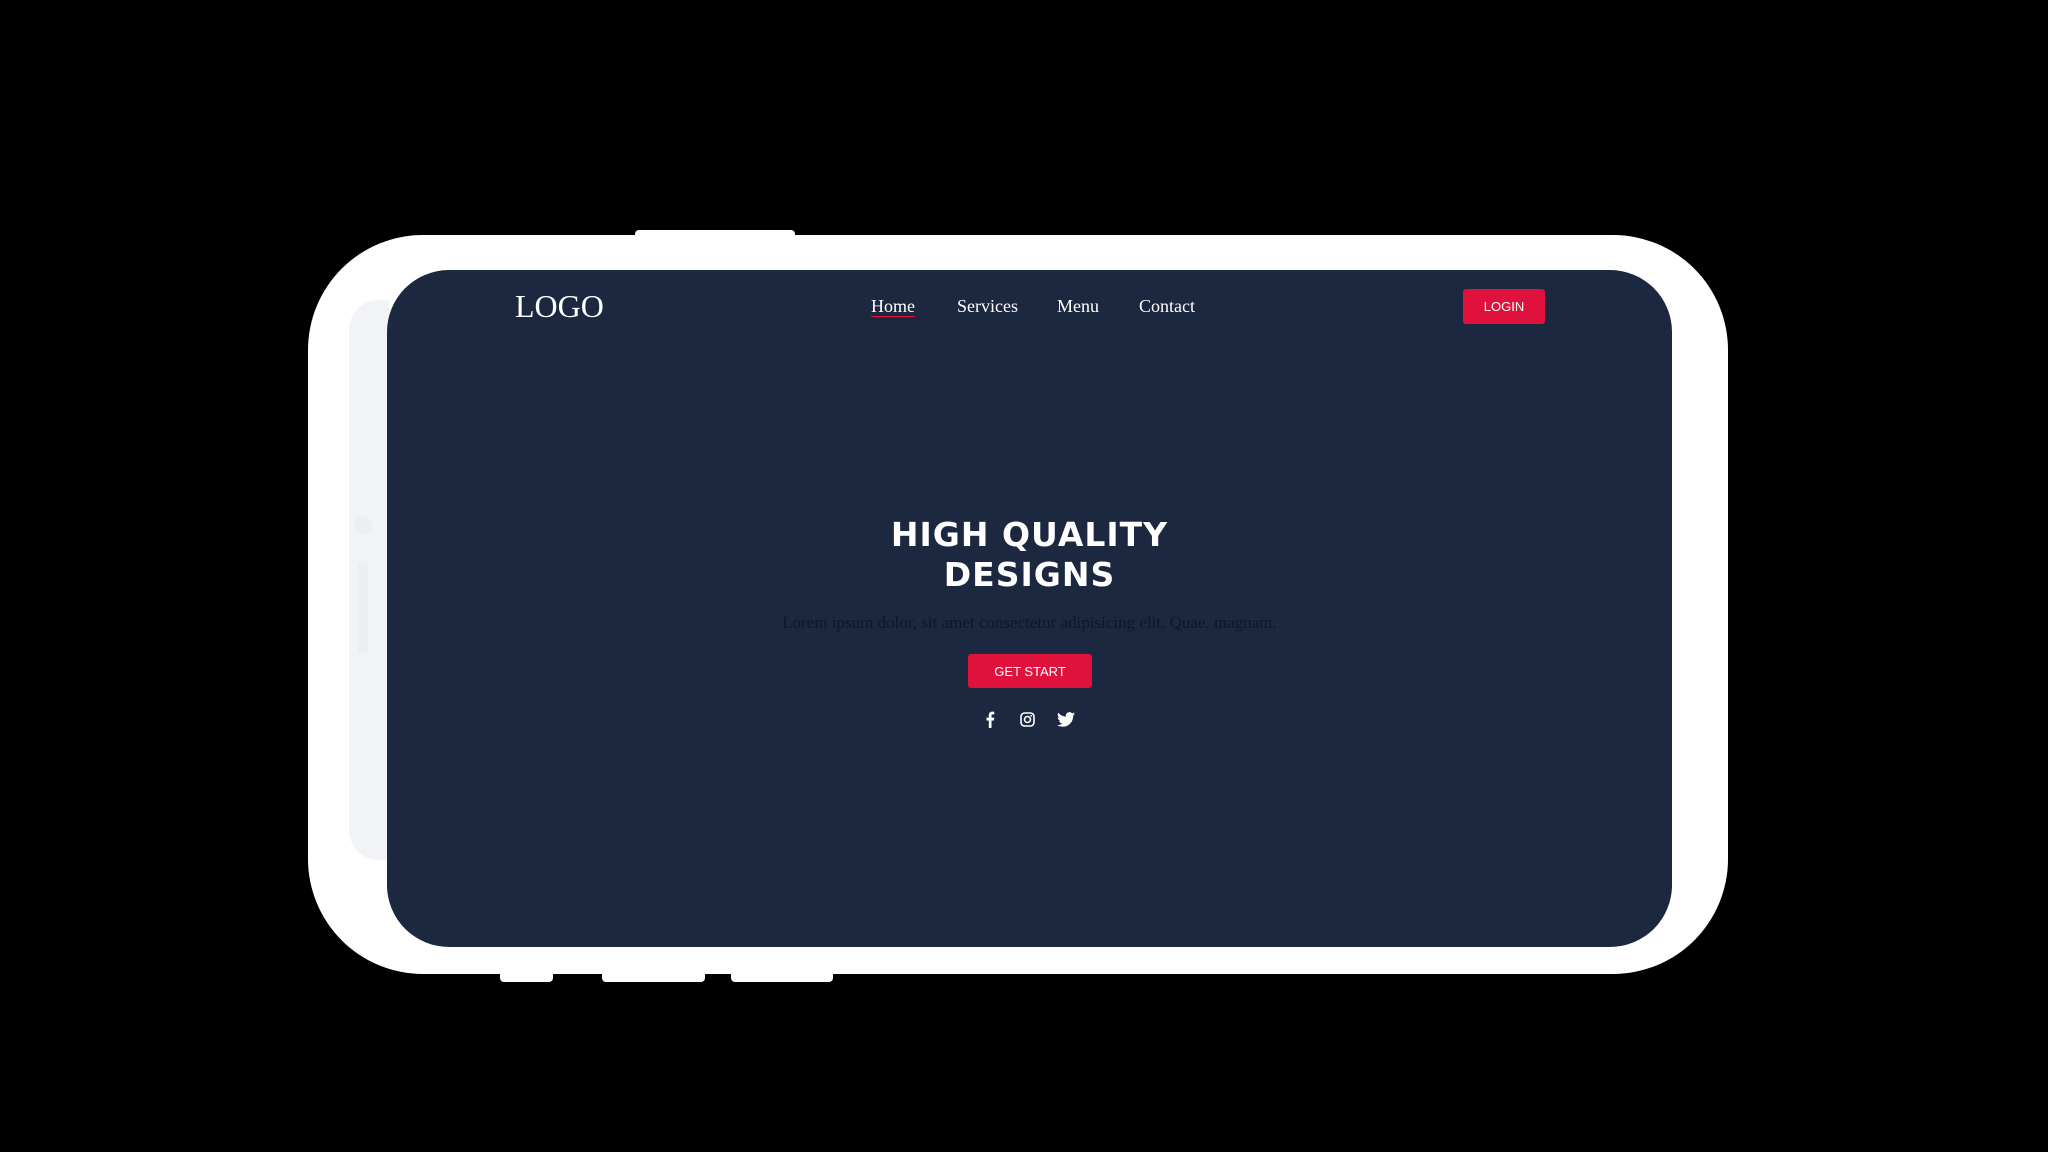  Describe the element at coordinates (1030, 671) in the screenshot. I see `get-start-button: GET START` at that location.